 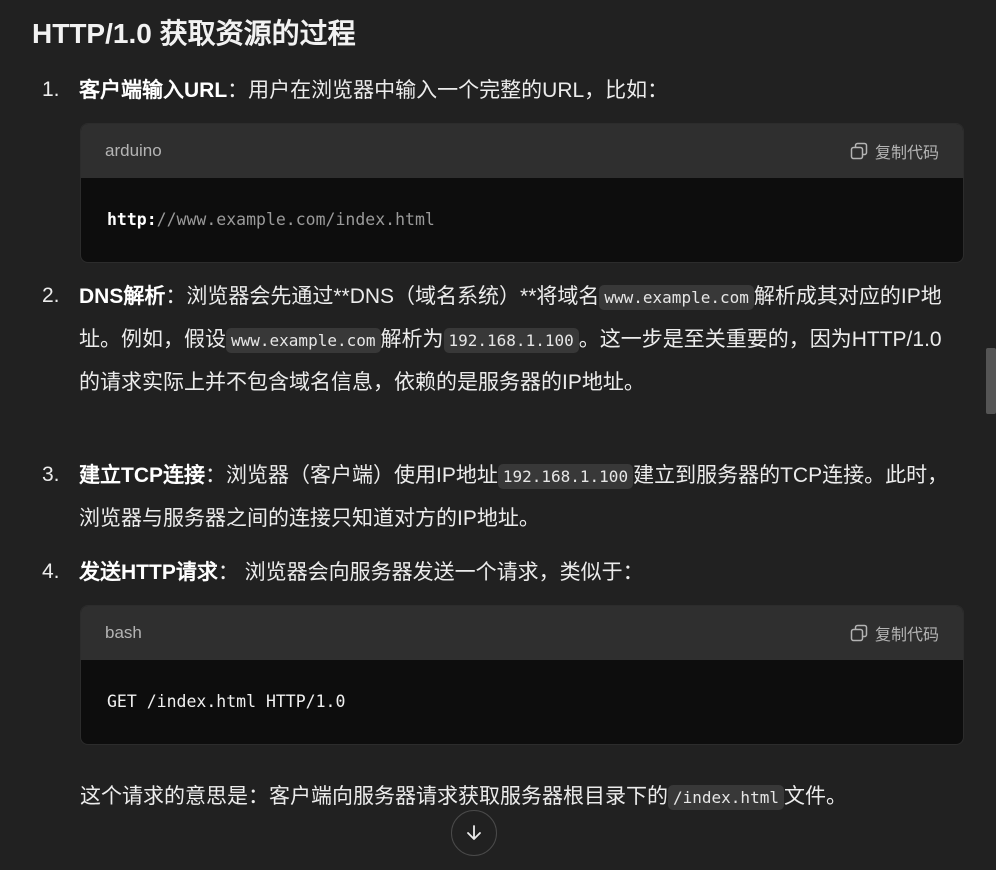 I want to click on step-title: 发送HTTP请求, so click(x=148, y=572).